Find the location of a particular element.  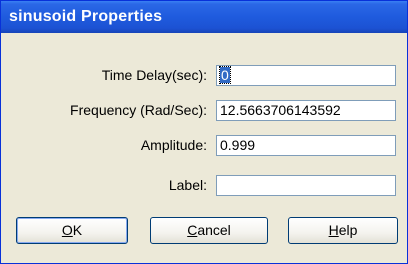

time-delay-label: Time Delay(sec): is located at coordinates (154, 75).